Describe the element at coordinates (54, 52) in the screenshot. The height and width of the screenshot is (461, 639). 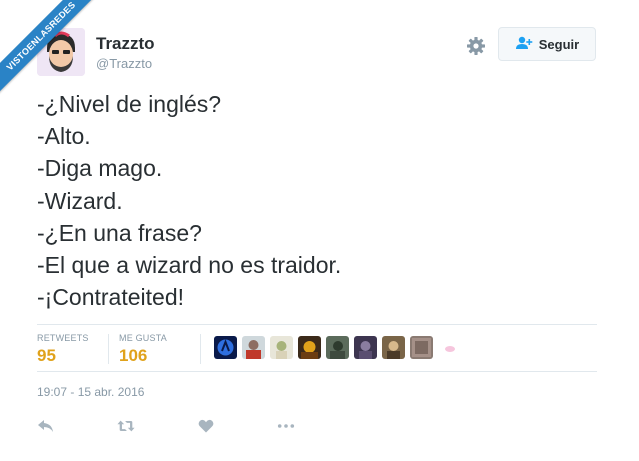
I see `watermark-text: VISTOENLASREDES` at that location.